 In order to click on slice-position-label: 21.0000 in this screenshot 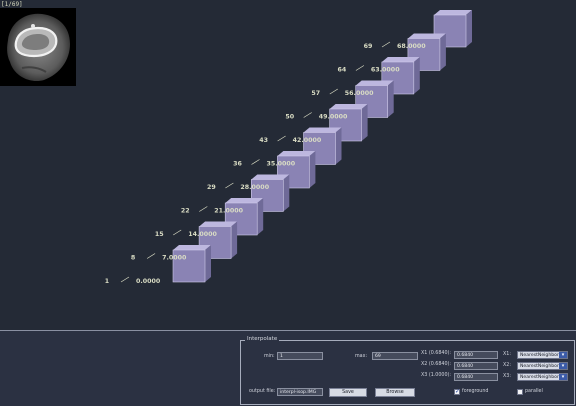, I will do `click(228, 211)`.